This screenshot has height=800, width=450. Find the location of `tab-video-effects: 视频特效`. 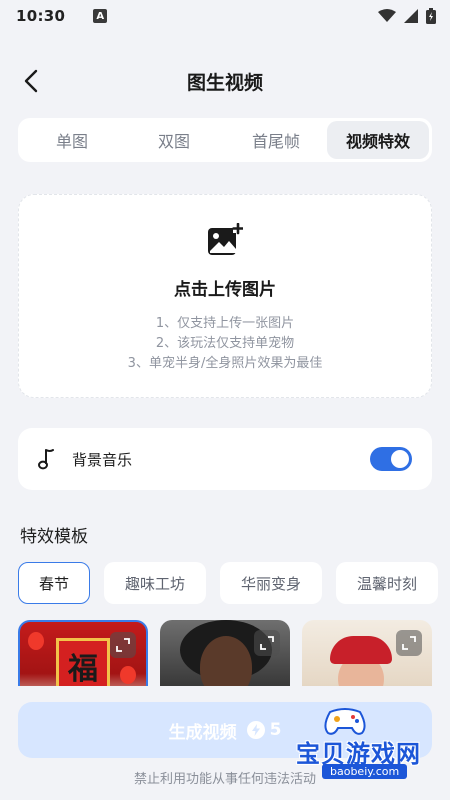

tab-video-effects: 视频特效 is located at coordinates (378, 140).